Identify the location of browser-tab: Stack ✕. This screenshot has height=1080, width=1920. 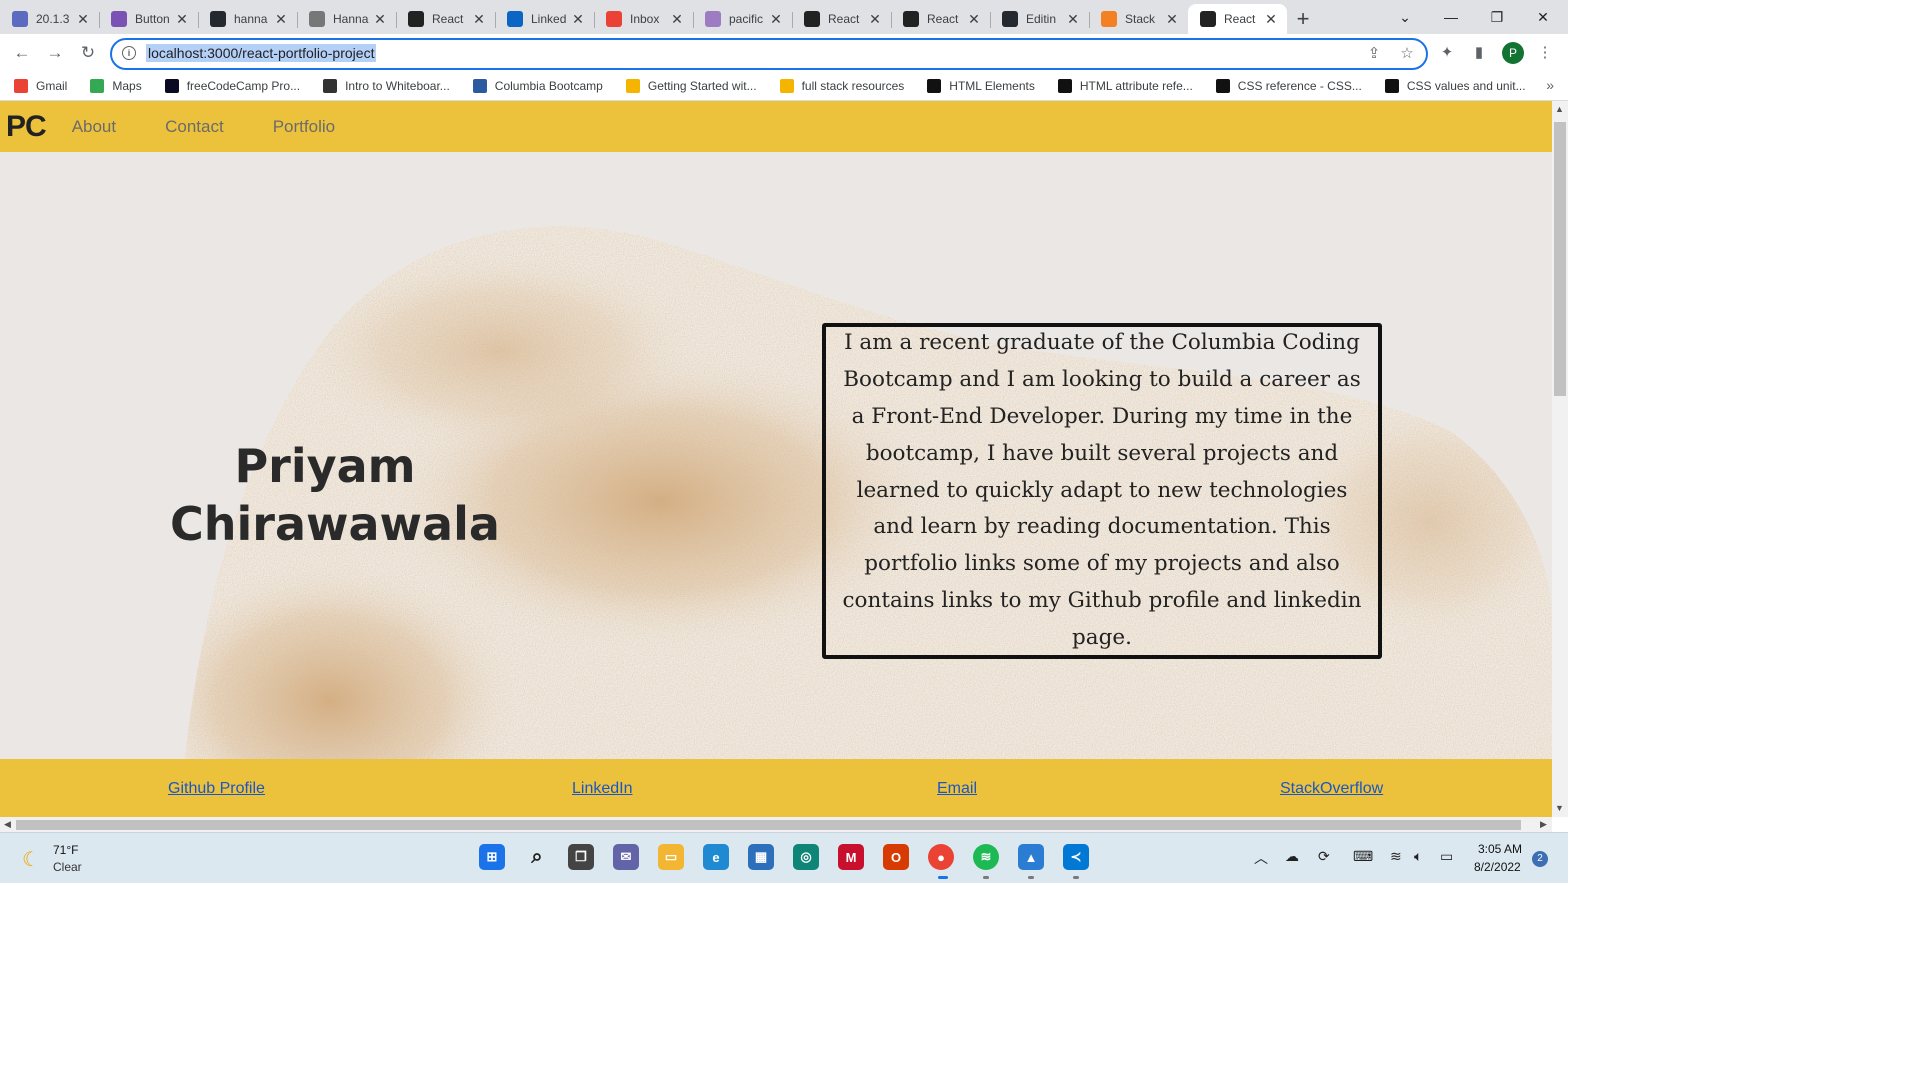
(1138, 19).